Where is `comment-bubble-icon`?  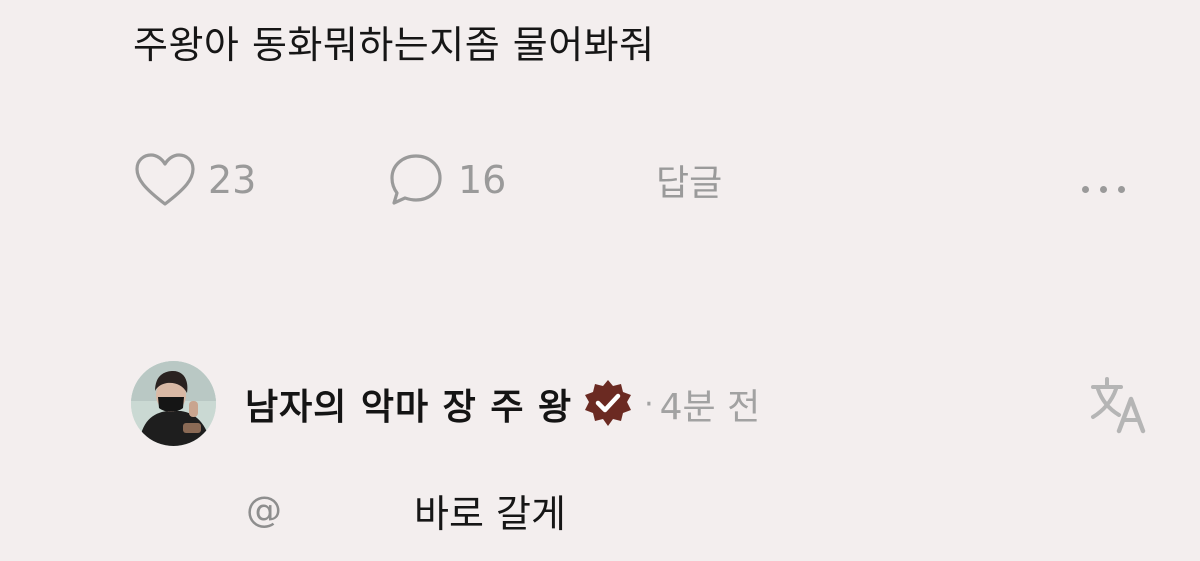 comment-bubble-icon is located at coordinates (416, 180).